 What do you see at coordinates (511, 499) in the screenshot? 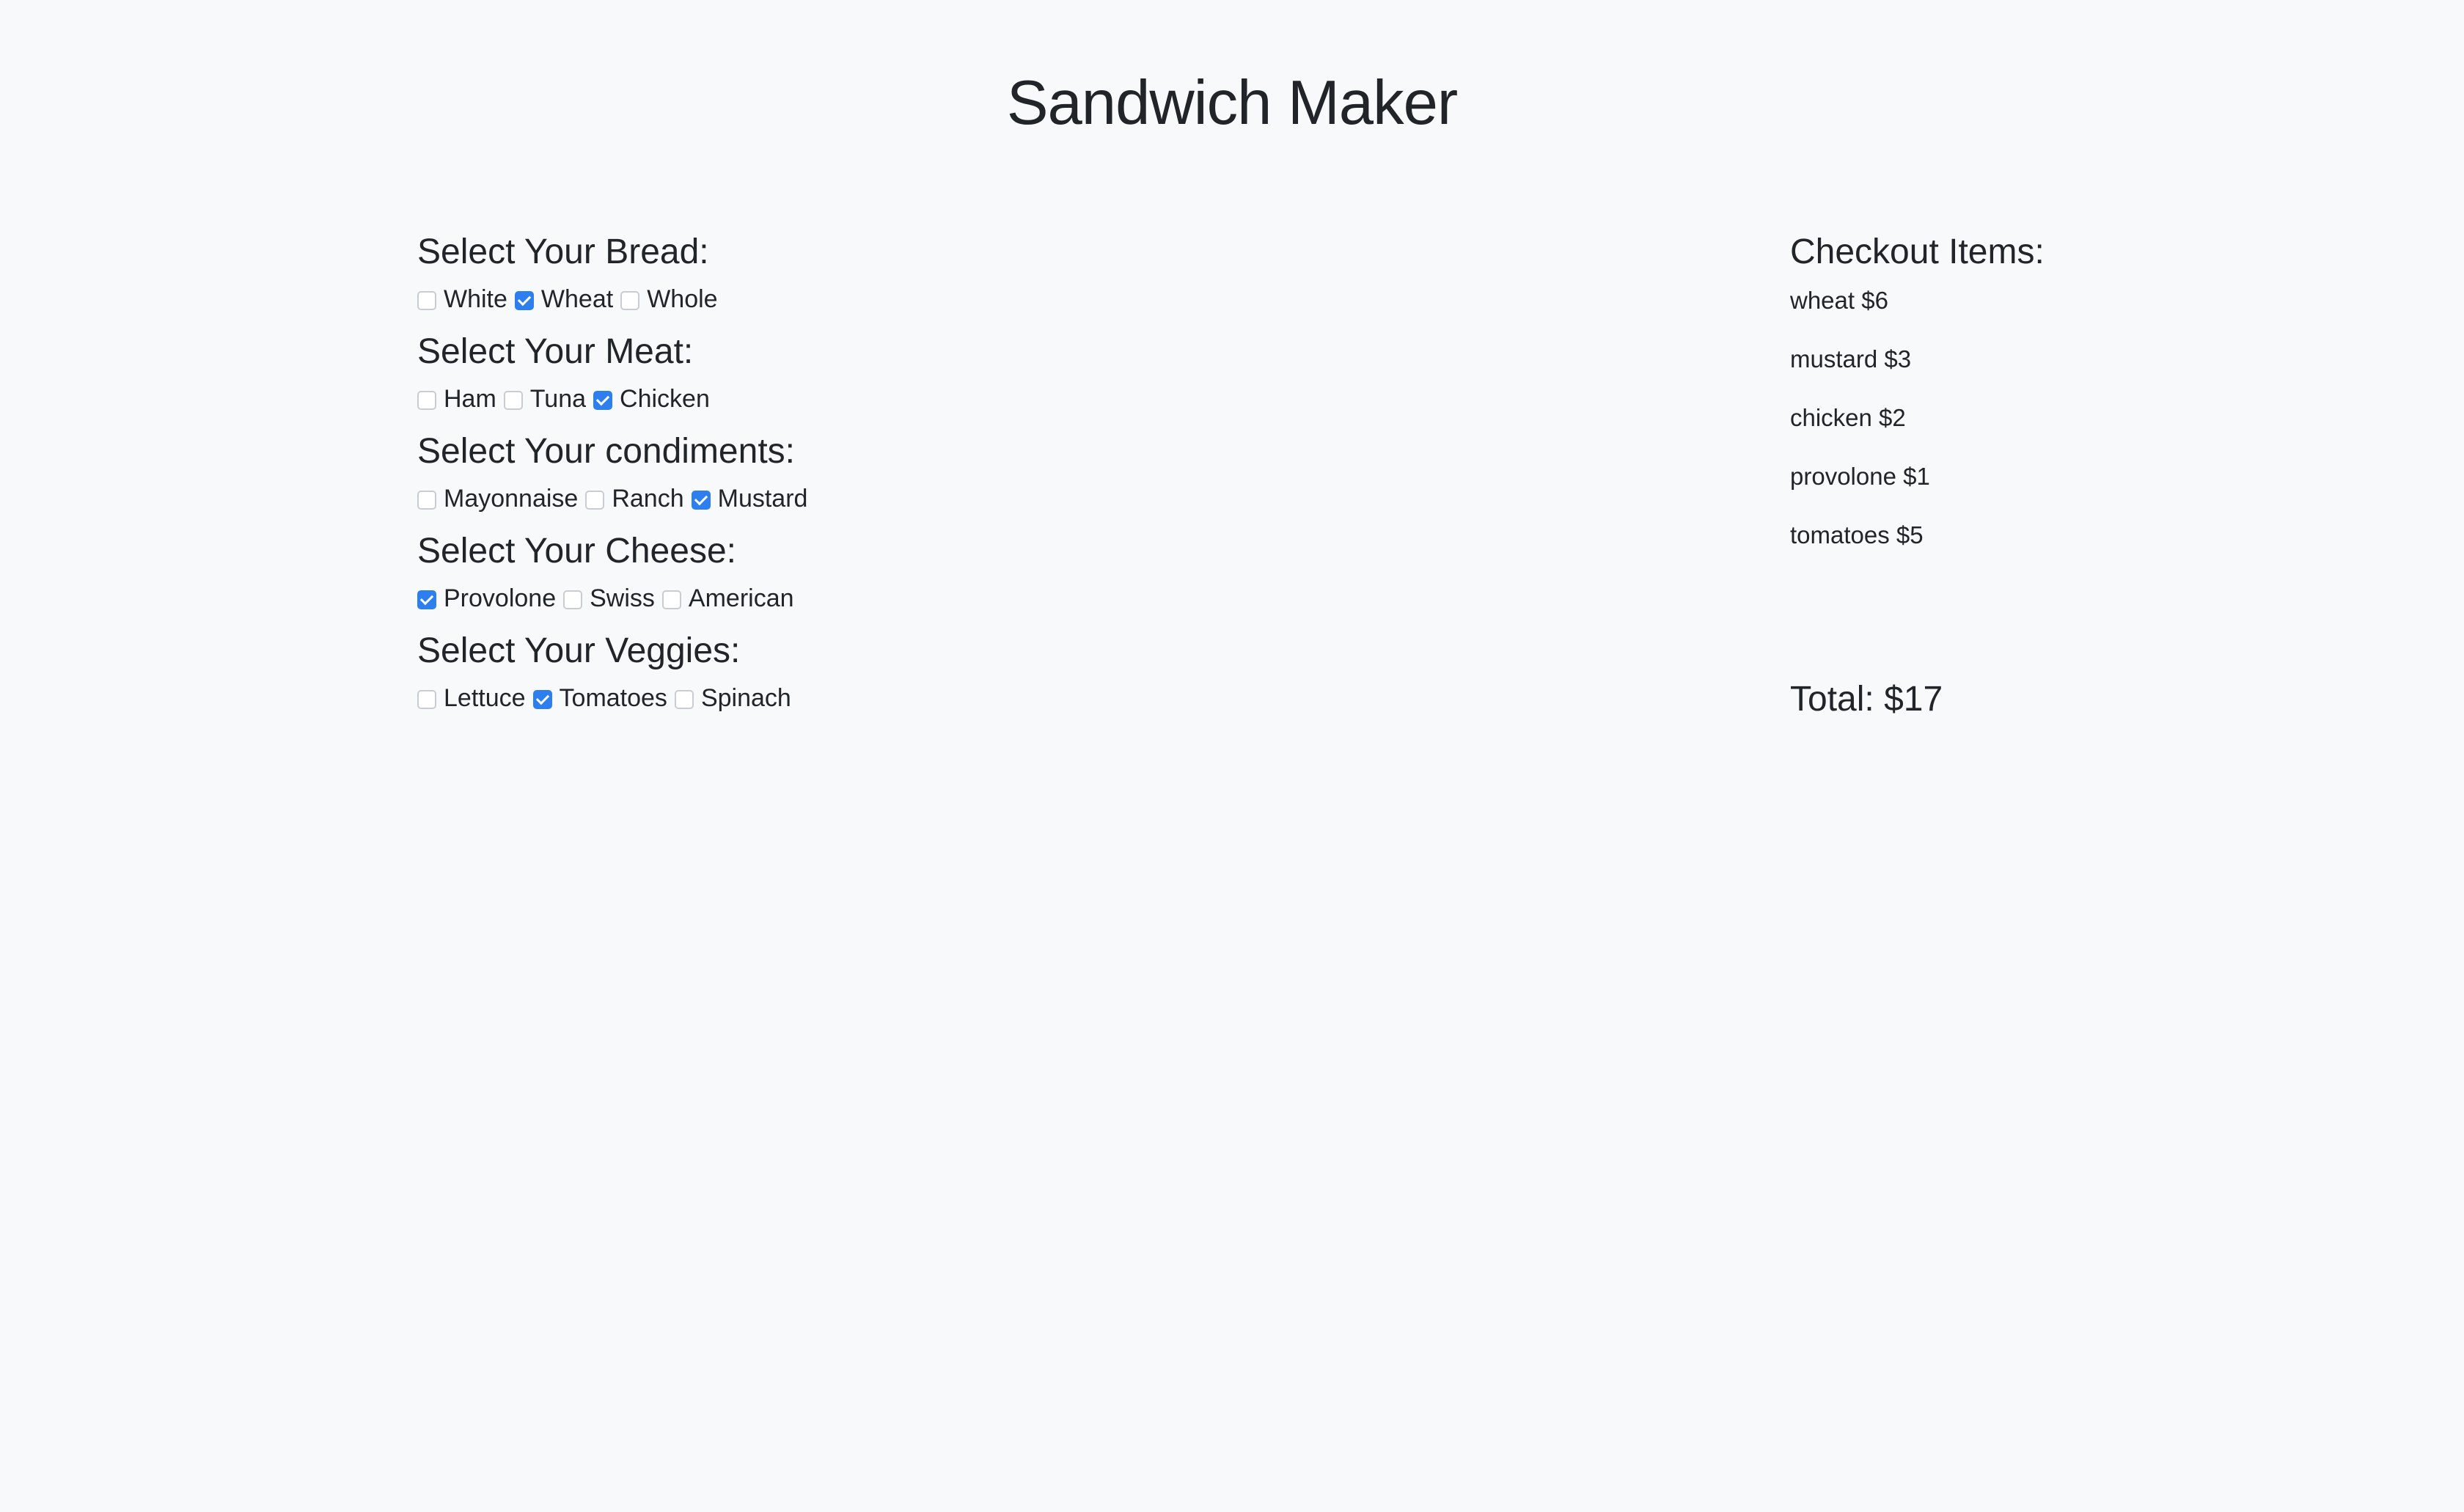
I see `option-label: Mayonnaise` at bounding box center [511, 499].